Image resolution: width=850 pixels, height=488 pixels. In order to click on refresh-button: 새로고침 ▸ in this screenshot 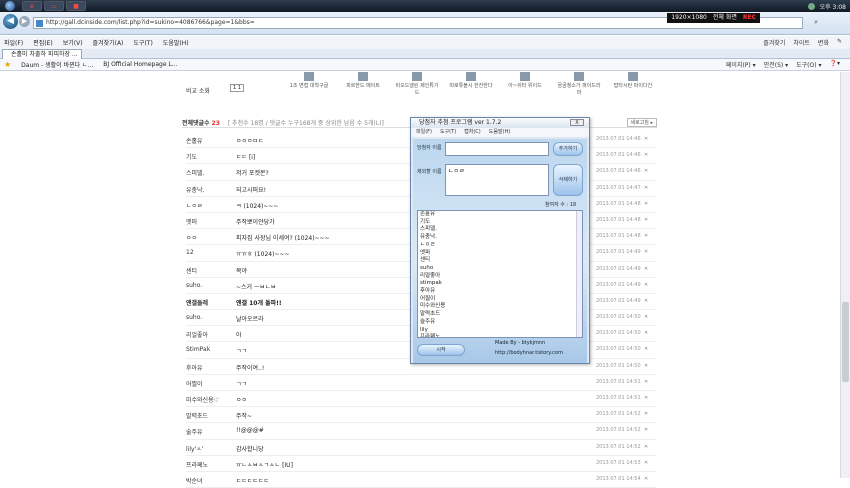, I will do `click(641, 122)`.